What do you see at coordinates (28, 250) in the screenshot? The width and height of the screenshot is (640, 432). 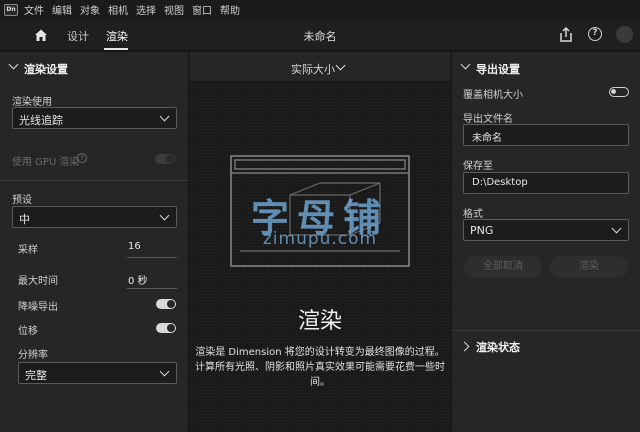 I see `samples-label: 采样` at bounding box center [28, 250].